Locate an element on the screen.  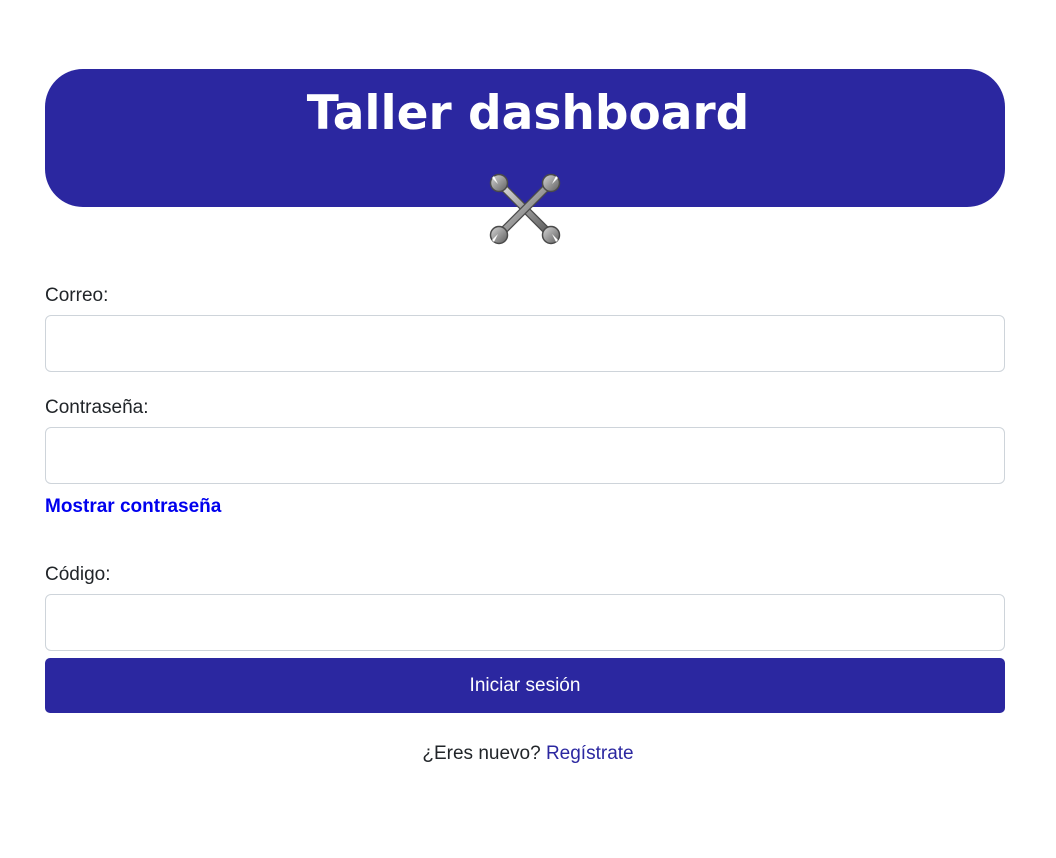
password-field is located at coordinates (525, 455).